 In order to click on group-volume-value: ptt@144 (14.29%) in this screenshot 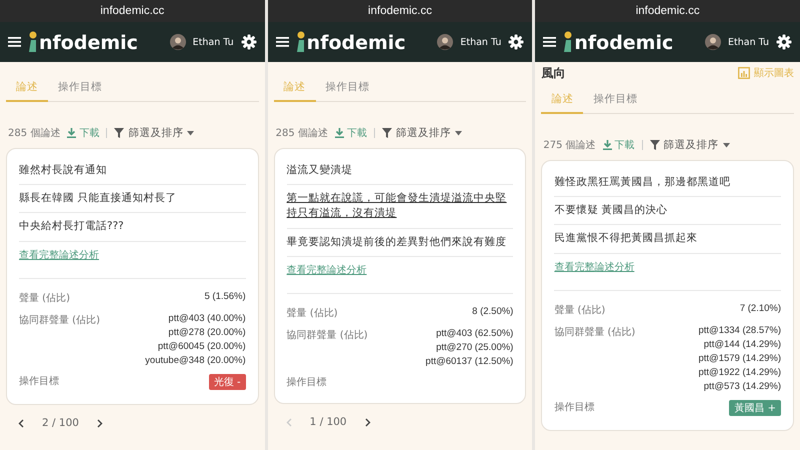, I will do `click(743, 344)`.